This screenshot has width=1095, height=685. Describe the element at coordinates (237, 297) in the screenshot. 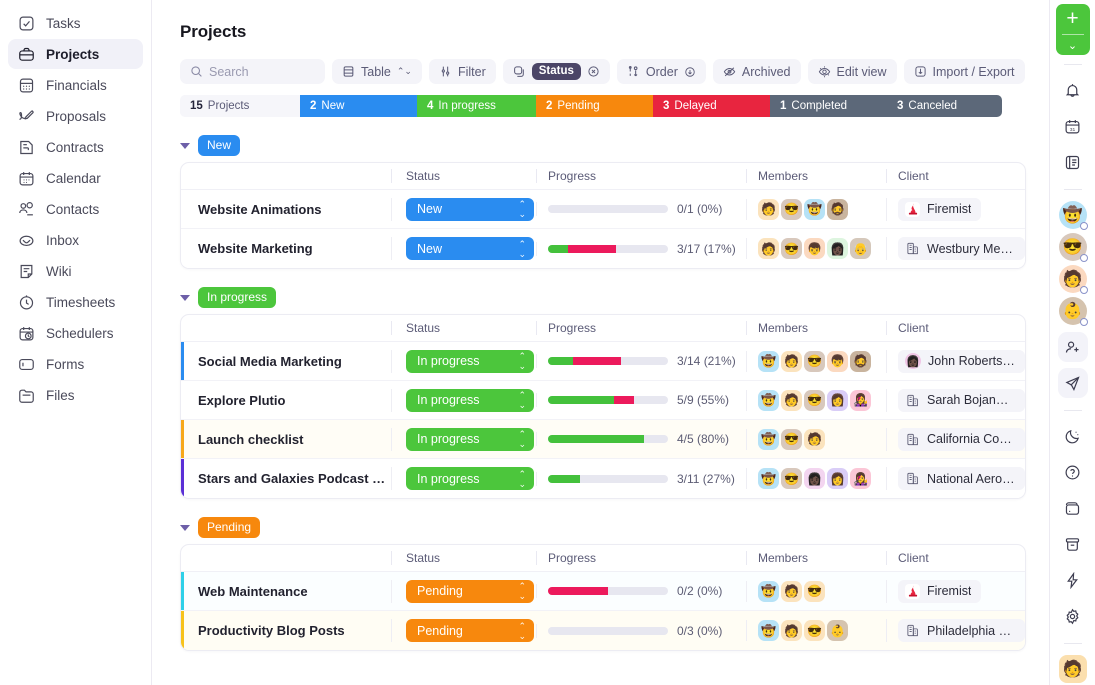

I see `group-chip: In progress` at that location.